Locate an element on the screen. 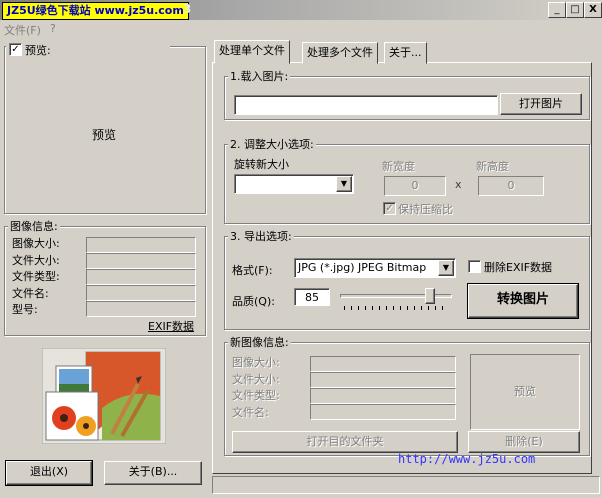  format-select: JPG (*.jpg) JPEG Bitmap ▼ is located at coordinates (375, 268).